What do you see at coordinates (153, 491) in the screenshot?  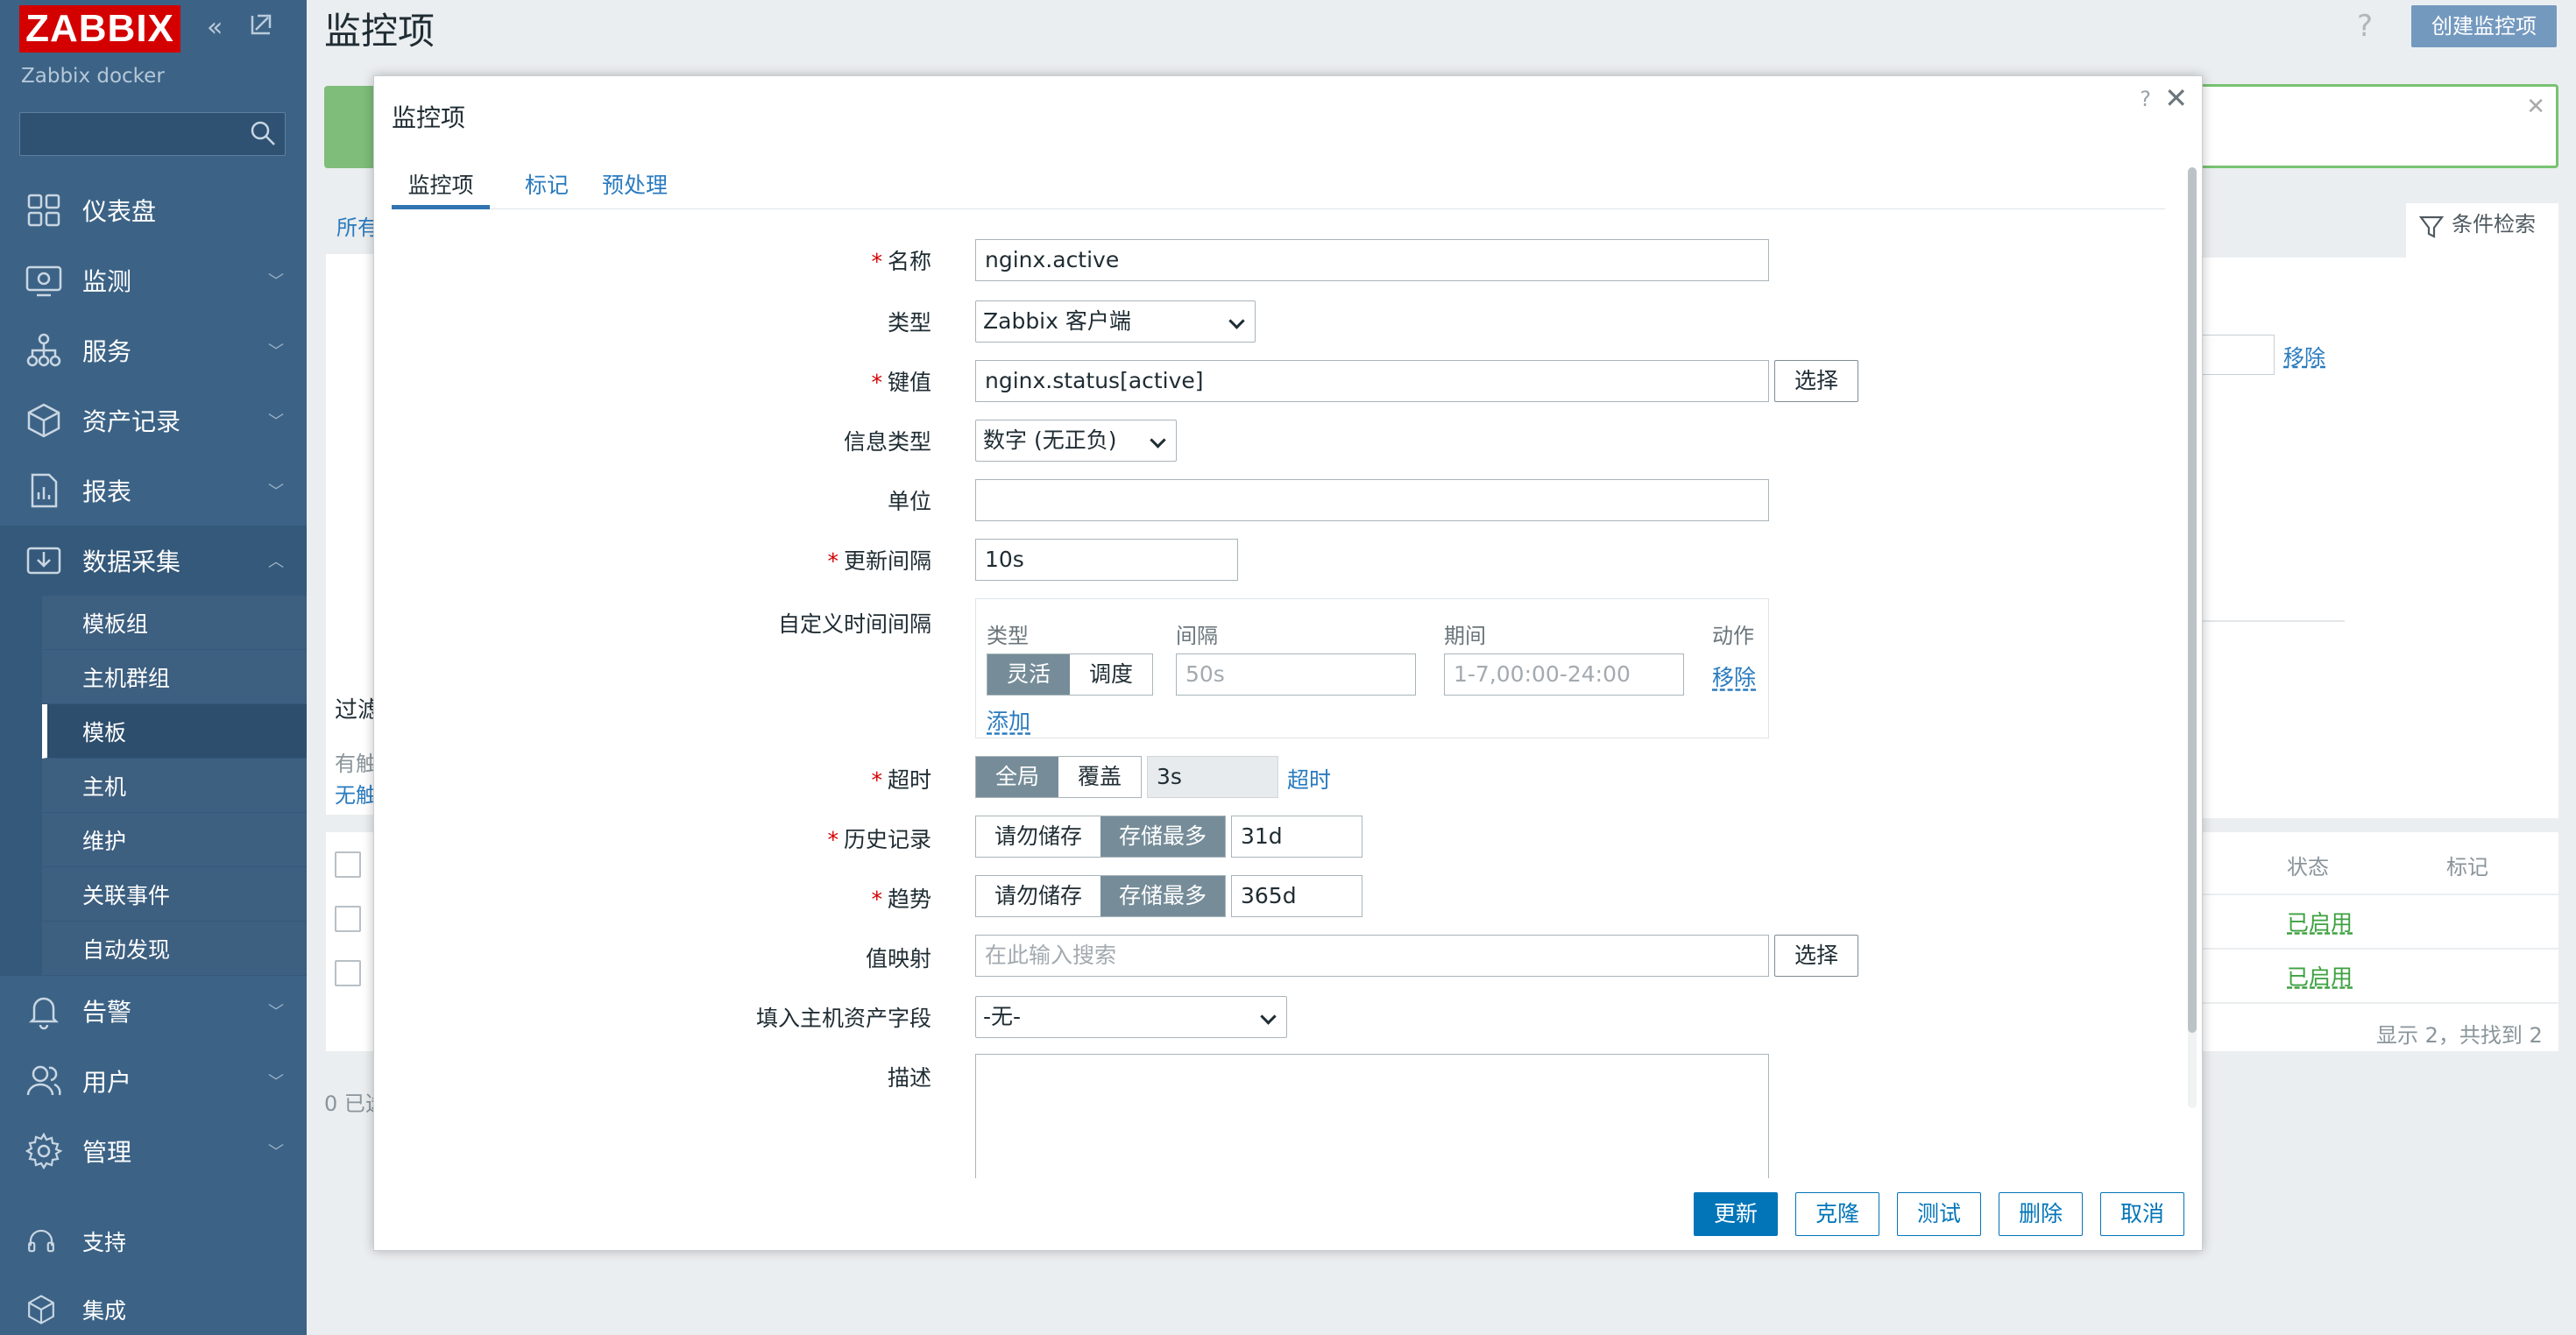 I see `menu-reports: 报表 ﹀` at bounding box center [153, 491].